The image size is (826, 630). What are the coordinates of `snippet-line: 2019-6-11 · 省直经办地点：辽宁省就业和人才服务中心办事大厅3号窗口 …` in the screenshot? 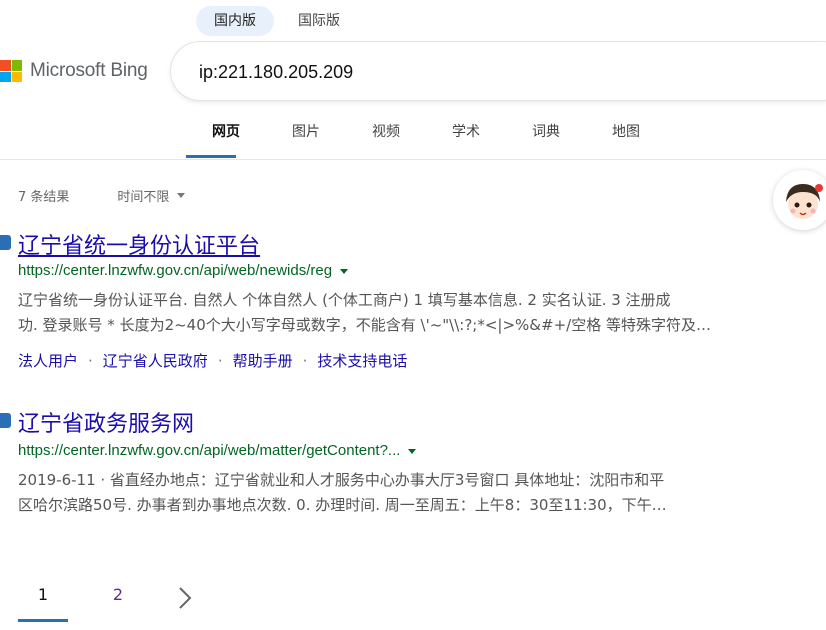 It's located at (341, 480).